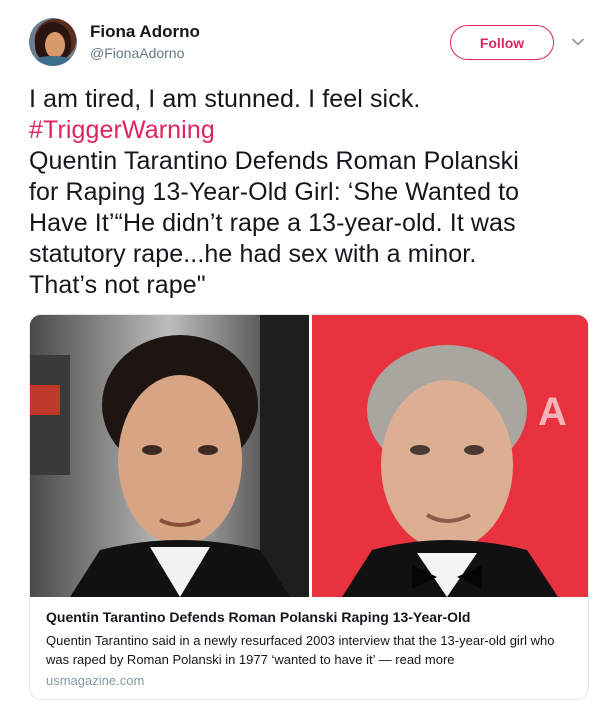 This screenshot has width=612, height=705. I want to click on chevron-down-icon, so click(578, 42).